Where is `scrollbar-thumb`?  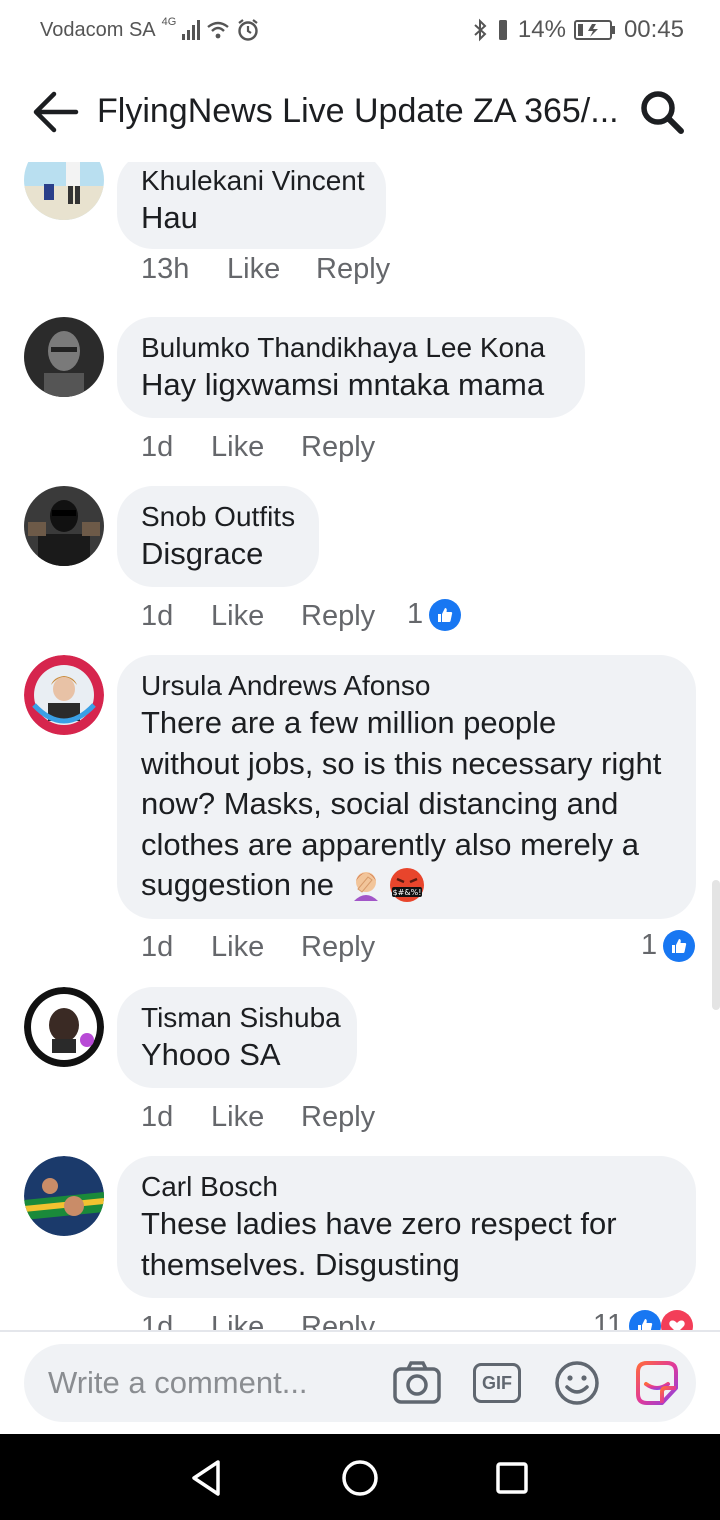 scrollbar-thumb is located at coordinates (716, 945).